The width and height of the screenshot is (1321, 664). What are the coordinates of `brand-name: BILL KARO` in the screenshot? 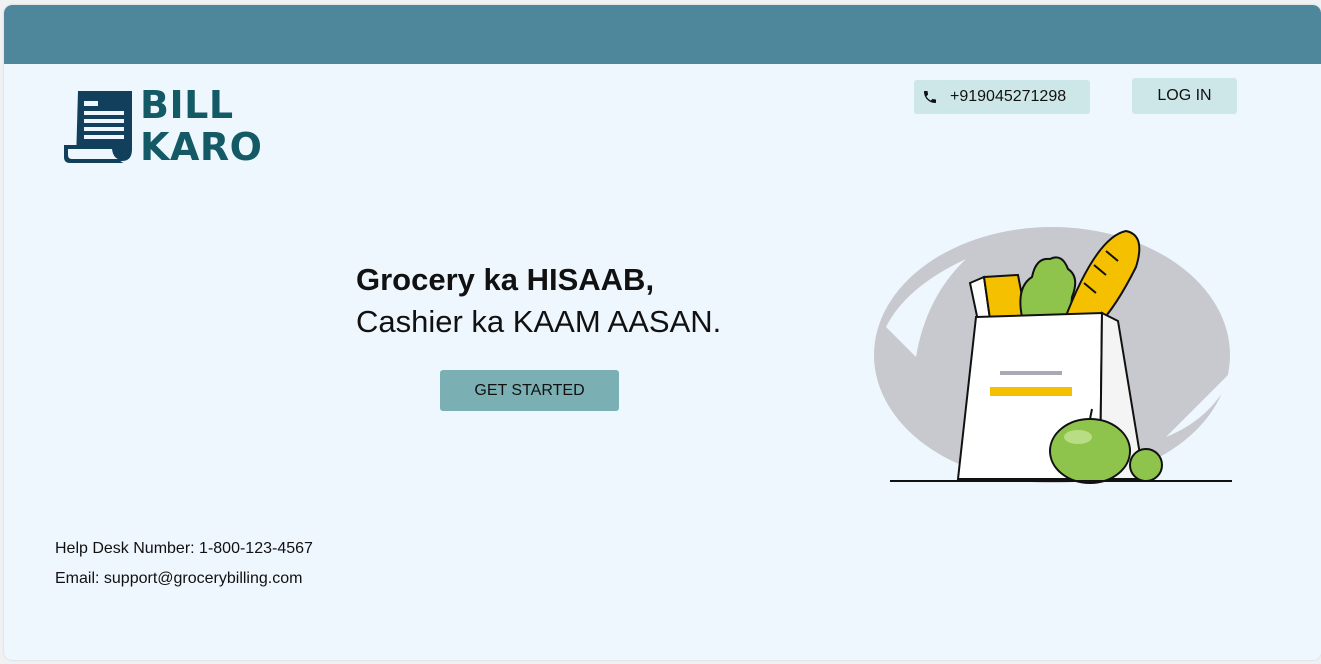 It's located at (201, 127).